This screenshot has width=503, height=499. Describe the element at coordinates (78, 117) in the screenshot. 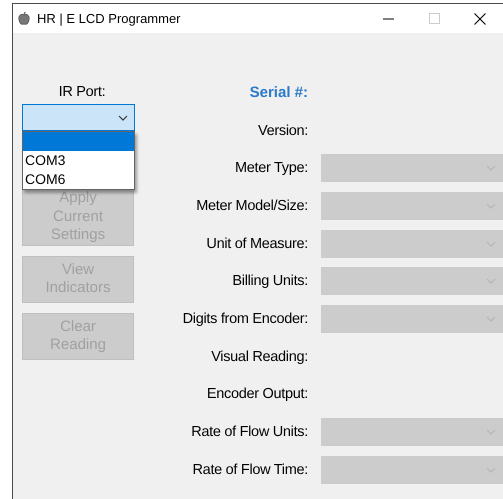

I see `port-dropdown` at that location.